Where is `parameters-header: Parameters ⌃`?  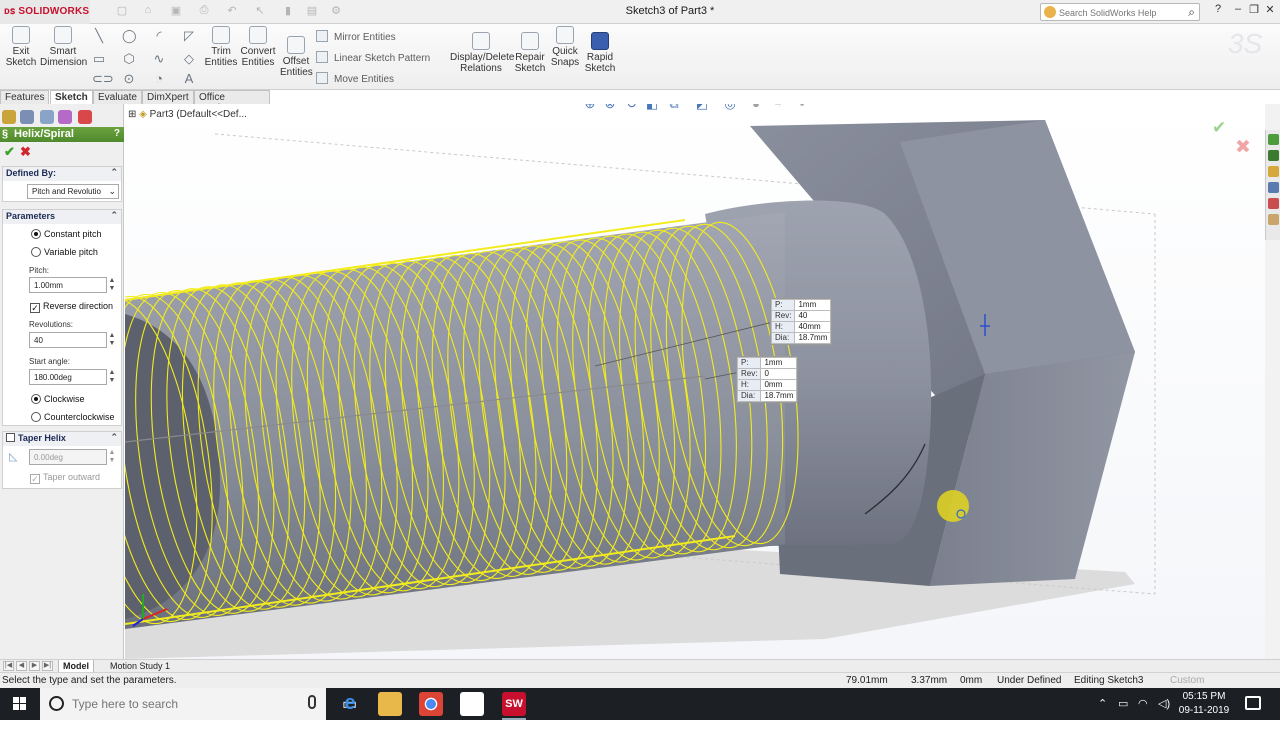
parameters-header: Parameters ⌃ is located at coordinates (62, 217).